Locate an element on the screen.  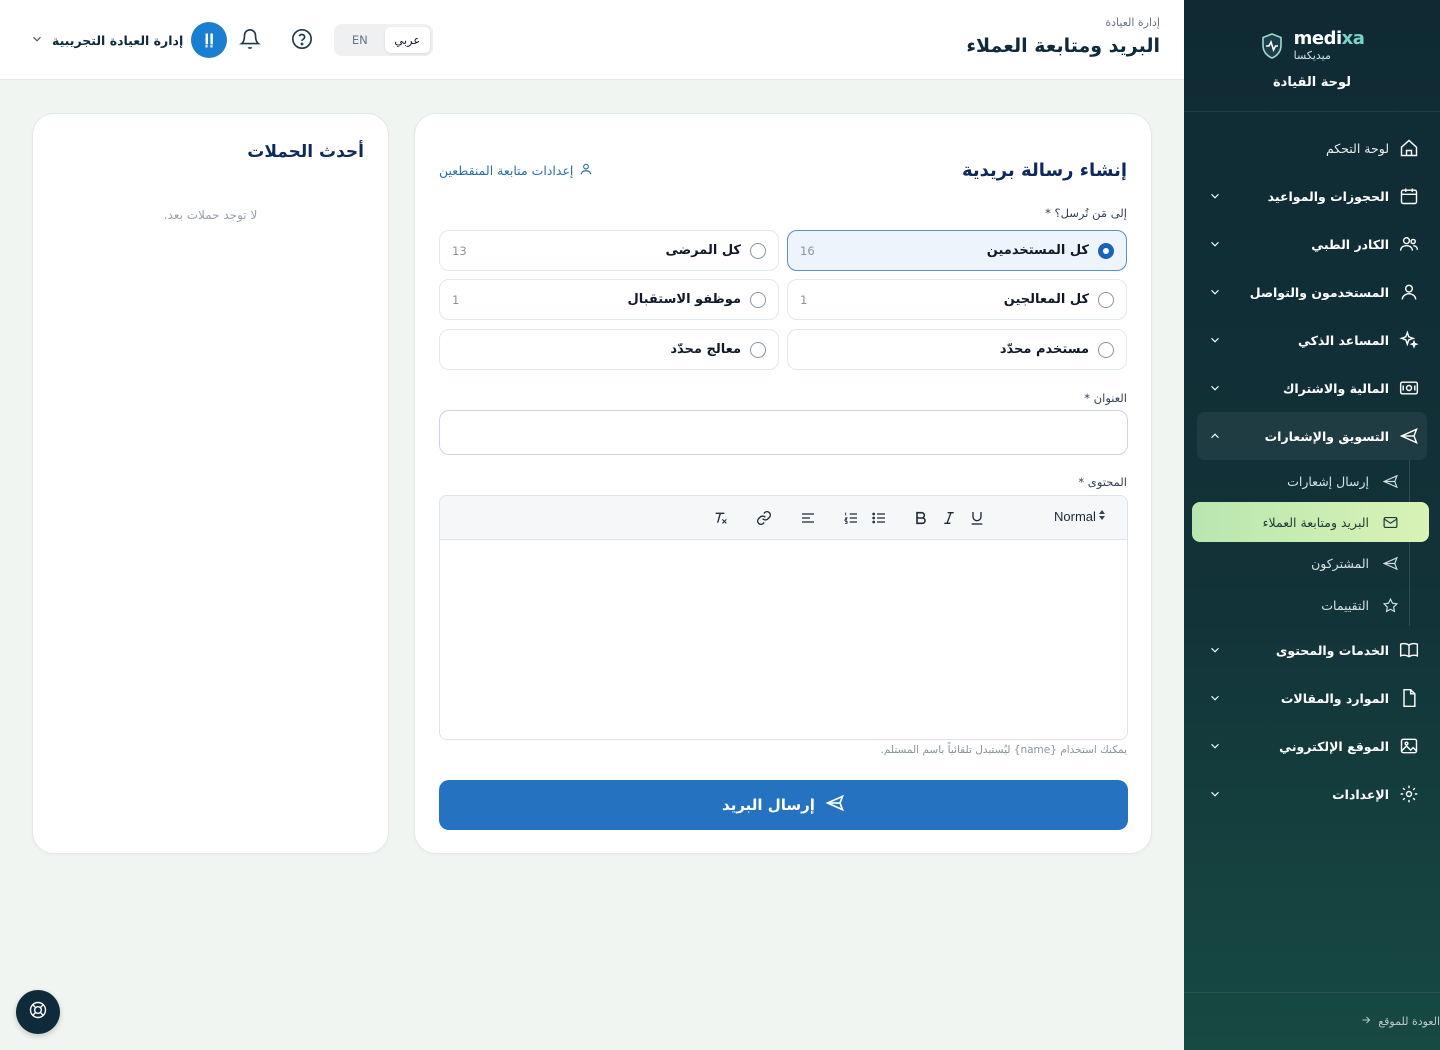
editor-toolbar: Normal is located at coordinates (783, 518).